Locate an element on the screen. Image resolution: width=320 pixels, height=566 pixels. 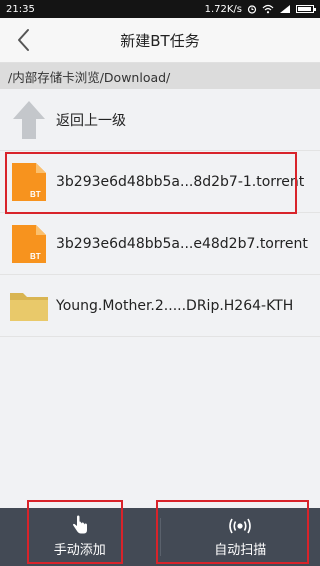
signal-icon is located at coordinates (285, 9).